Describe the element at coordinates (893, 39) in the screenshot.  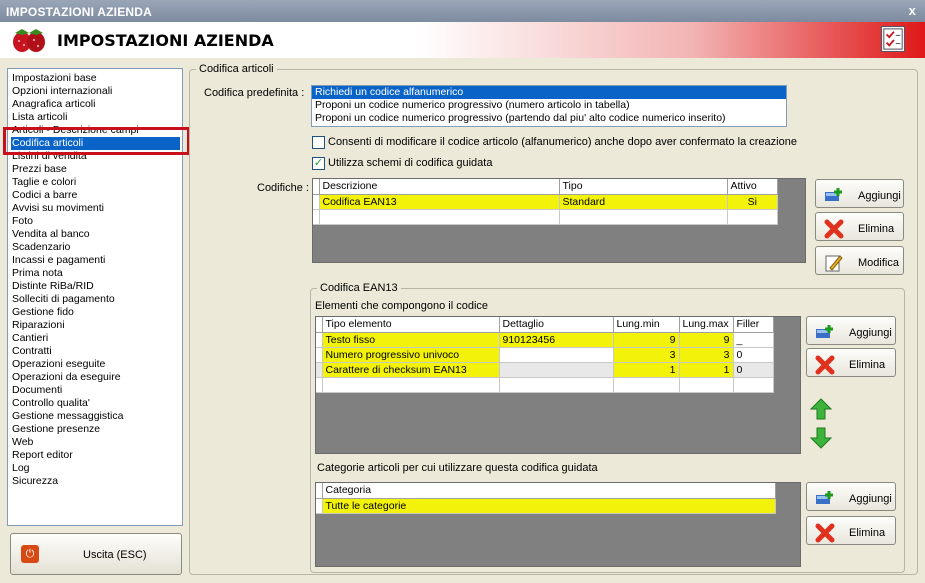
I see `checklist-icon` at that location.